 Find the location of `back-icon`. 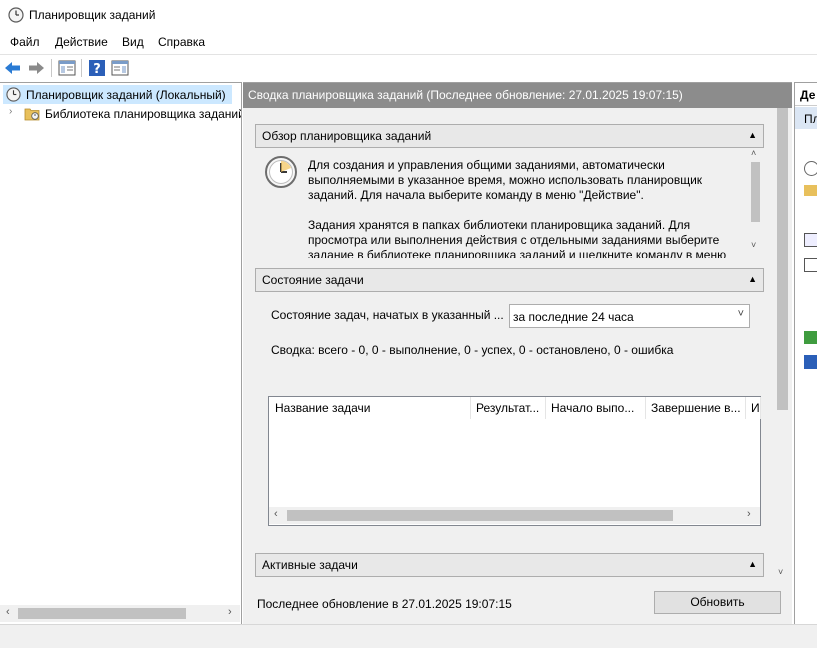

back-icon is located at coordinates (13, 68).